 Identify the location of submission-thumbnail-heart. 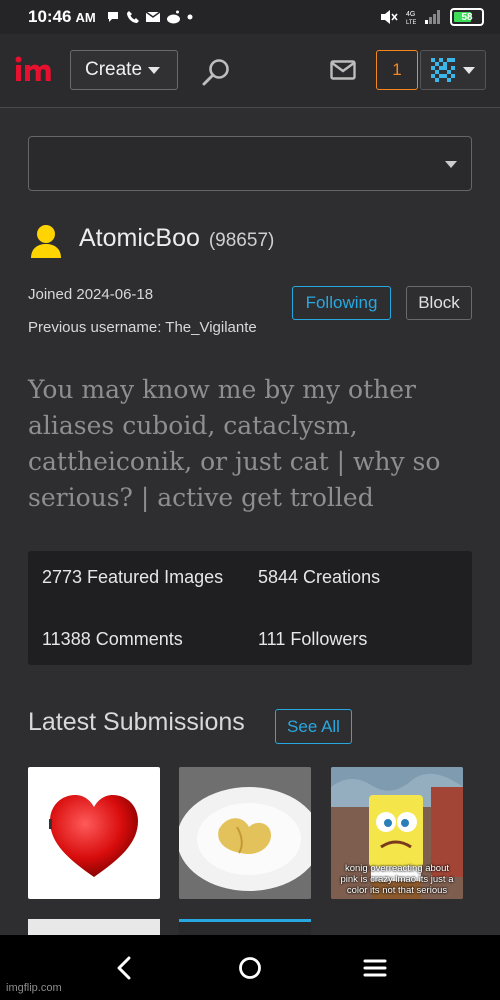
(94, 833).